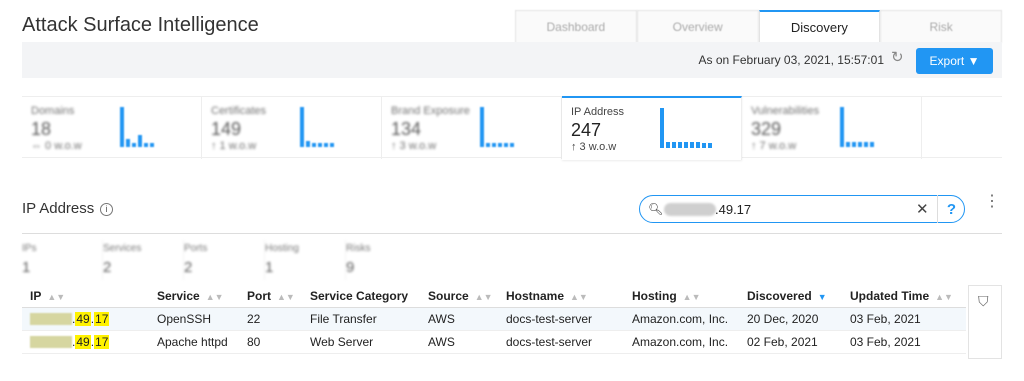 This screenshot has width=1024, height=381. What do you see at coordinates (89, 342) in the screenshot?
I see `ip-cell: .49.17` at bounding box center [89, 342].